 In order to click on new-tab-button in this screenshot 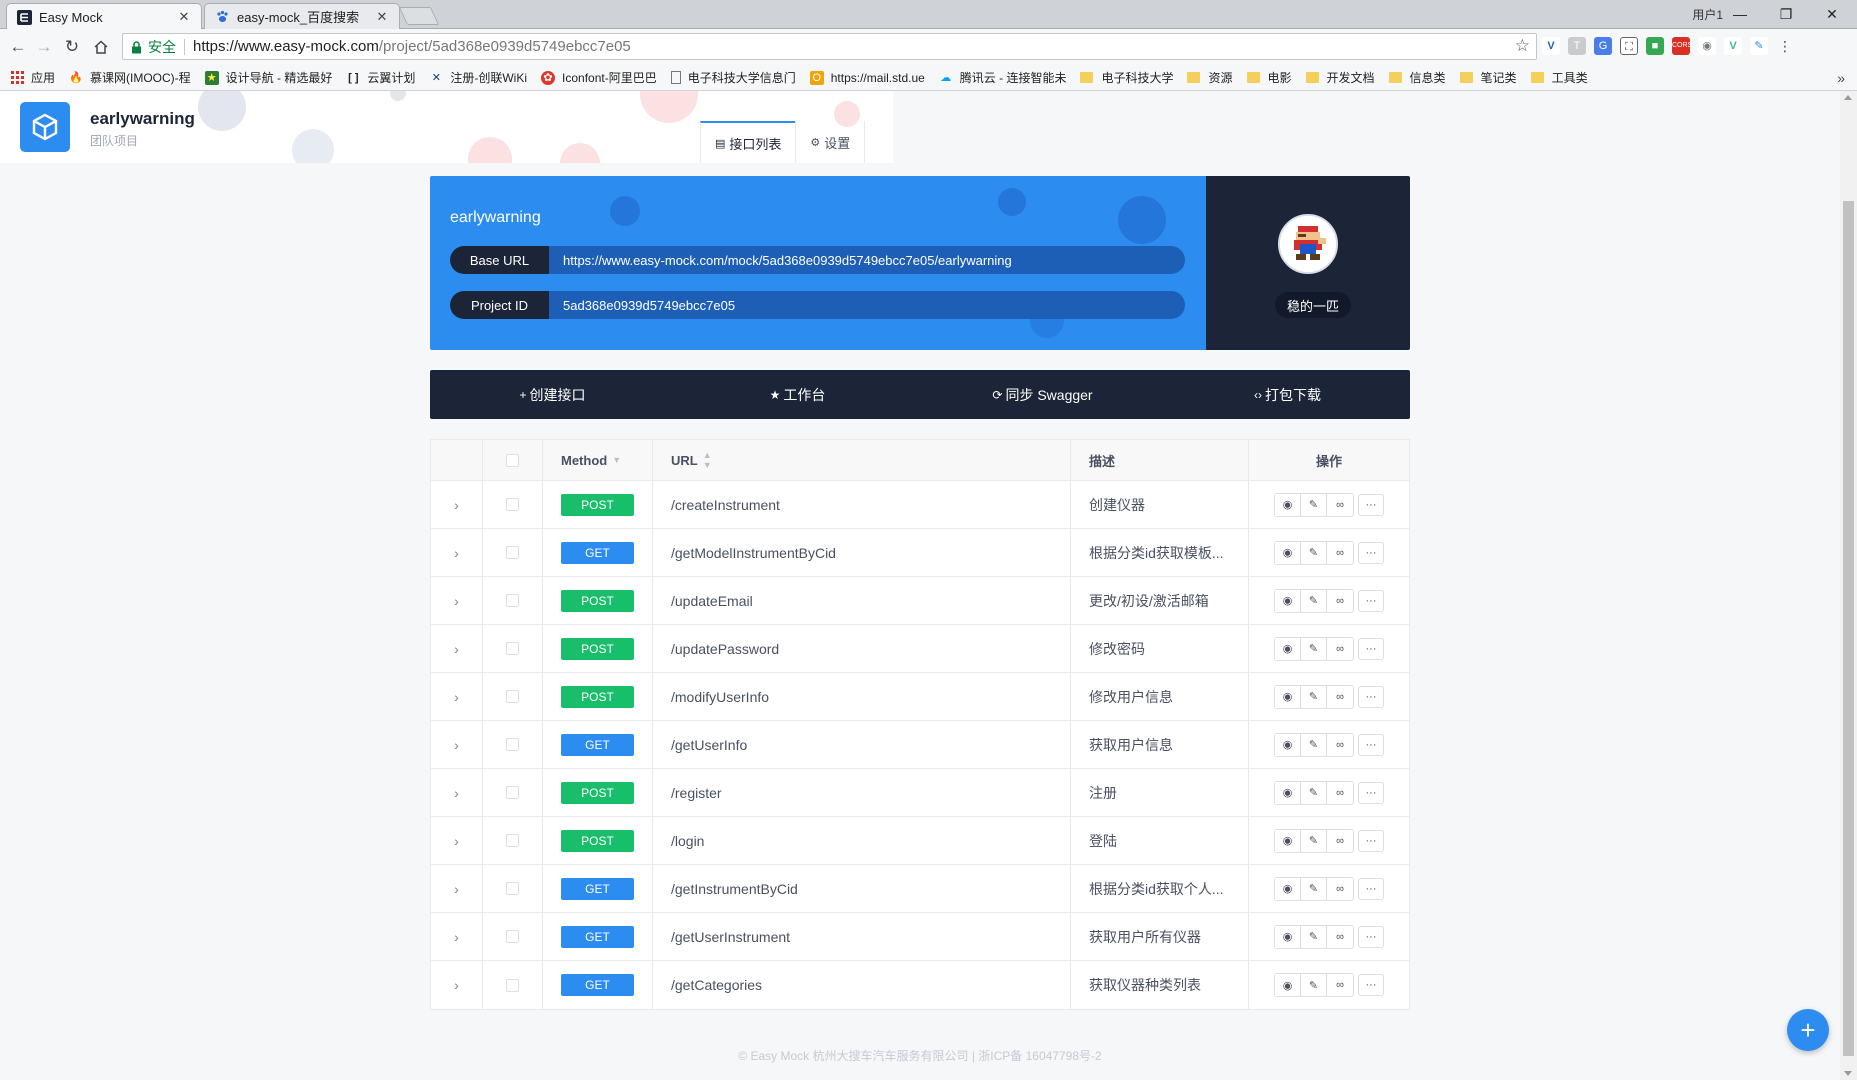, I will do `click(419, 16)`.